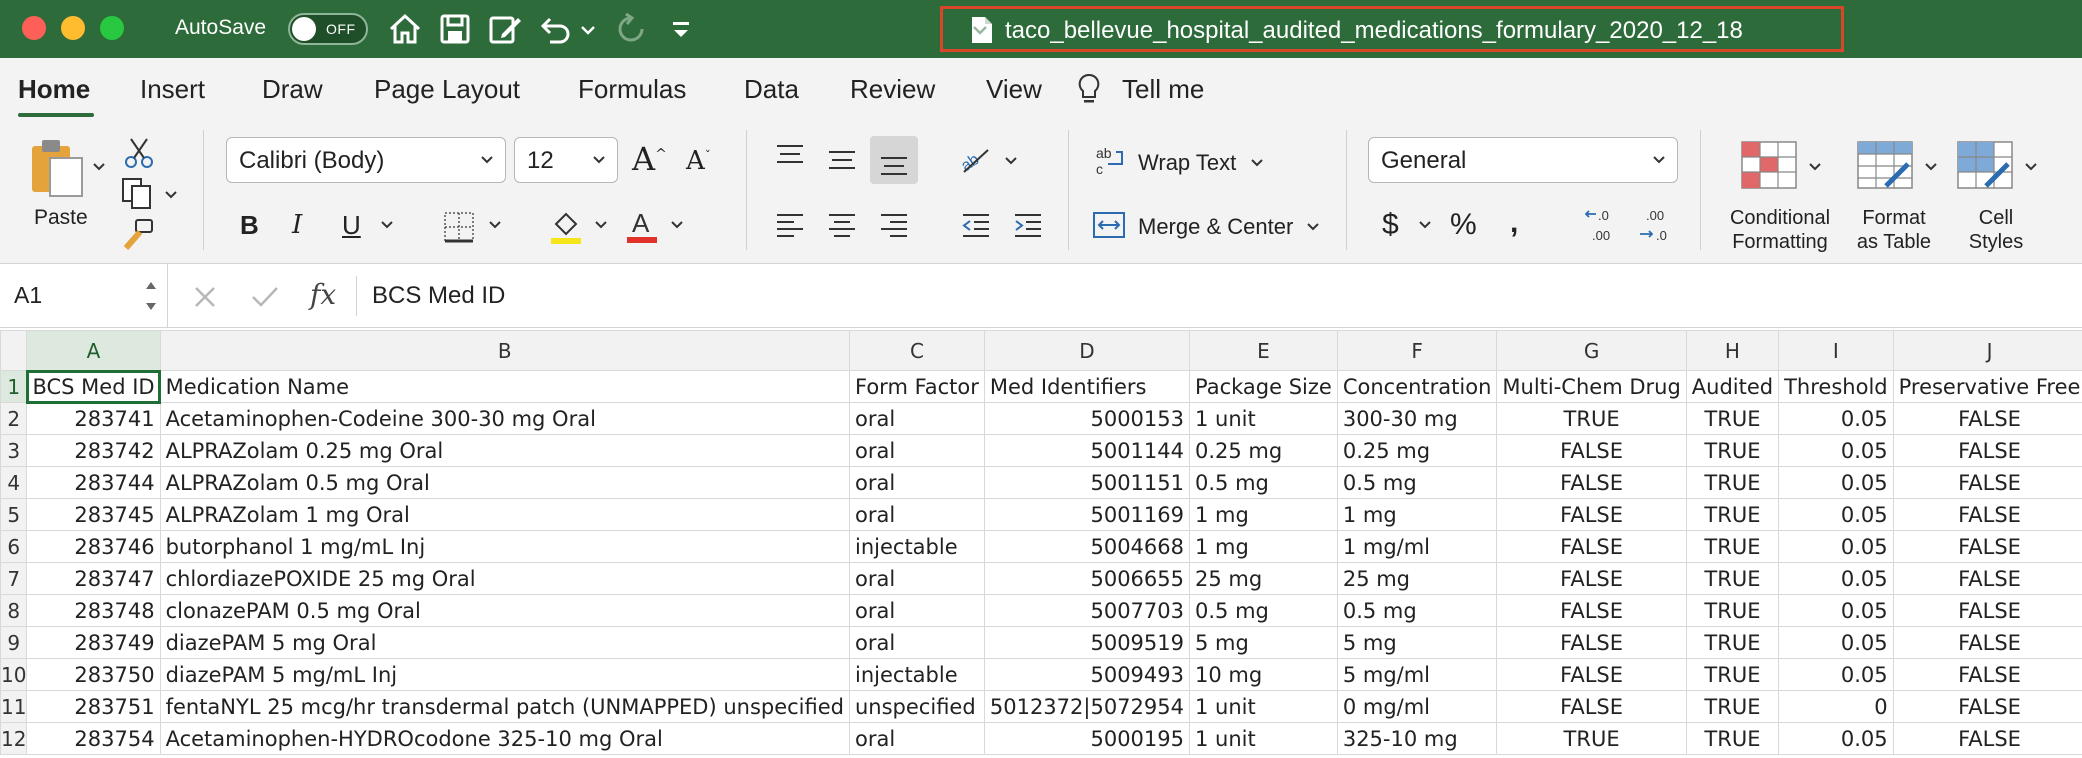 Image resolution: width=2082 pixels, height=758 pixels. I want to click on row-header: 12, so click(14, 738).